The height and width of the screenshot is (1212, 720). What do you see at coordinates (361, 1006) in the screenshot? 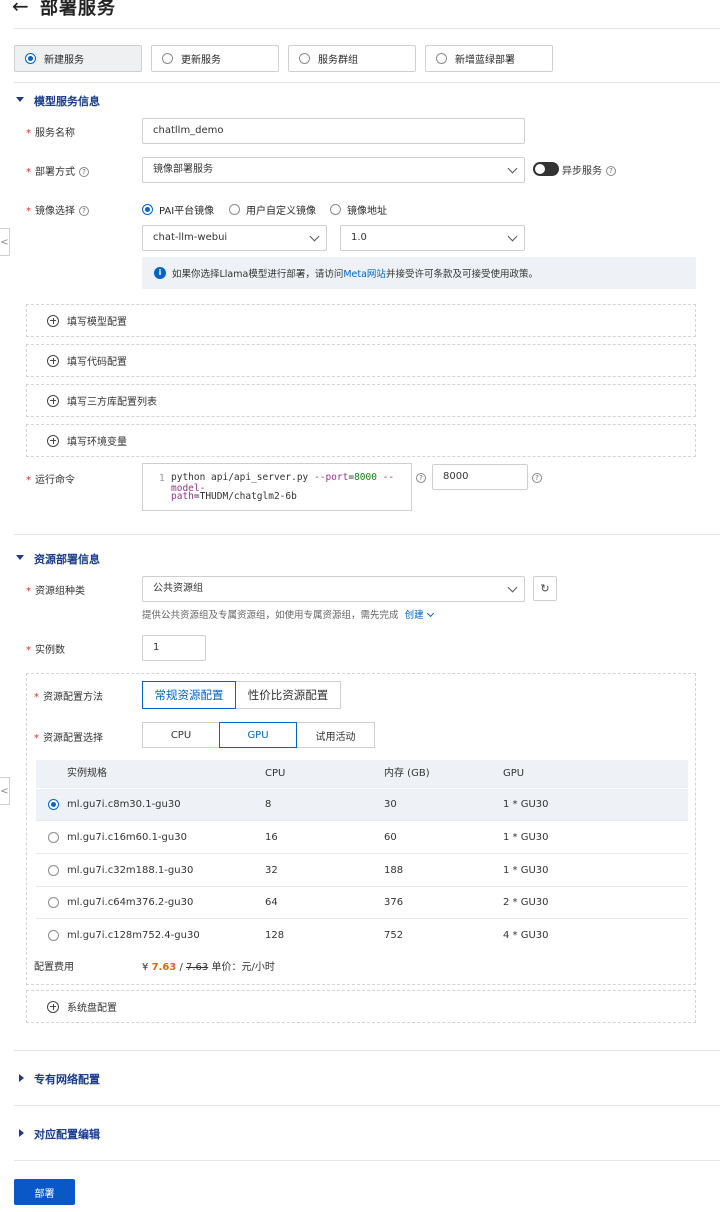
I see `panel-system-disk: 系统盘配置` at bounding box center [361, 1006].